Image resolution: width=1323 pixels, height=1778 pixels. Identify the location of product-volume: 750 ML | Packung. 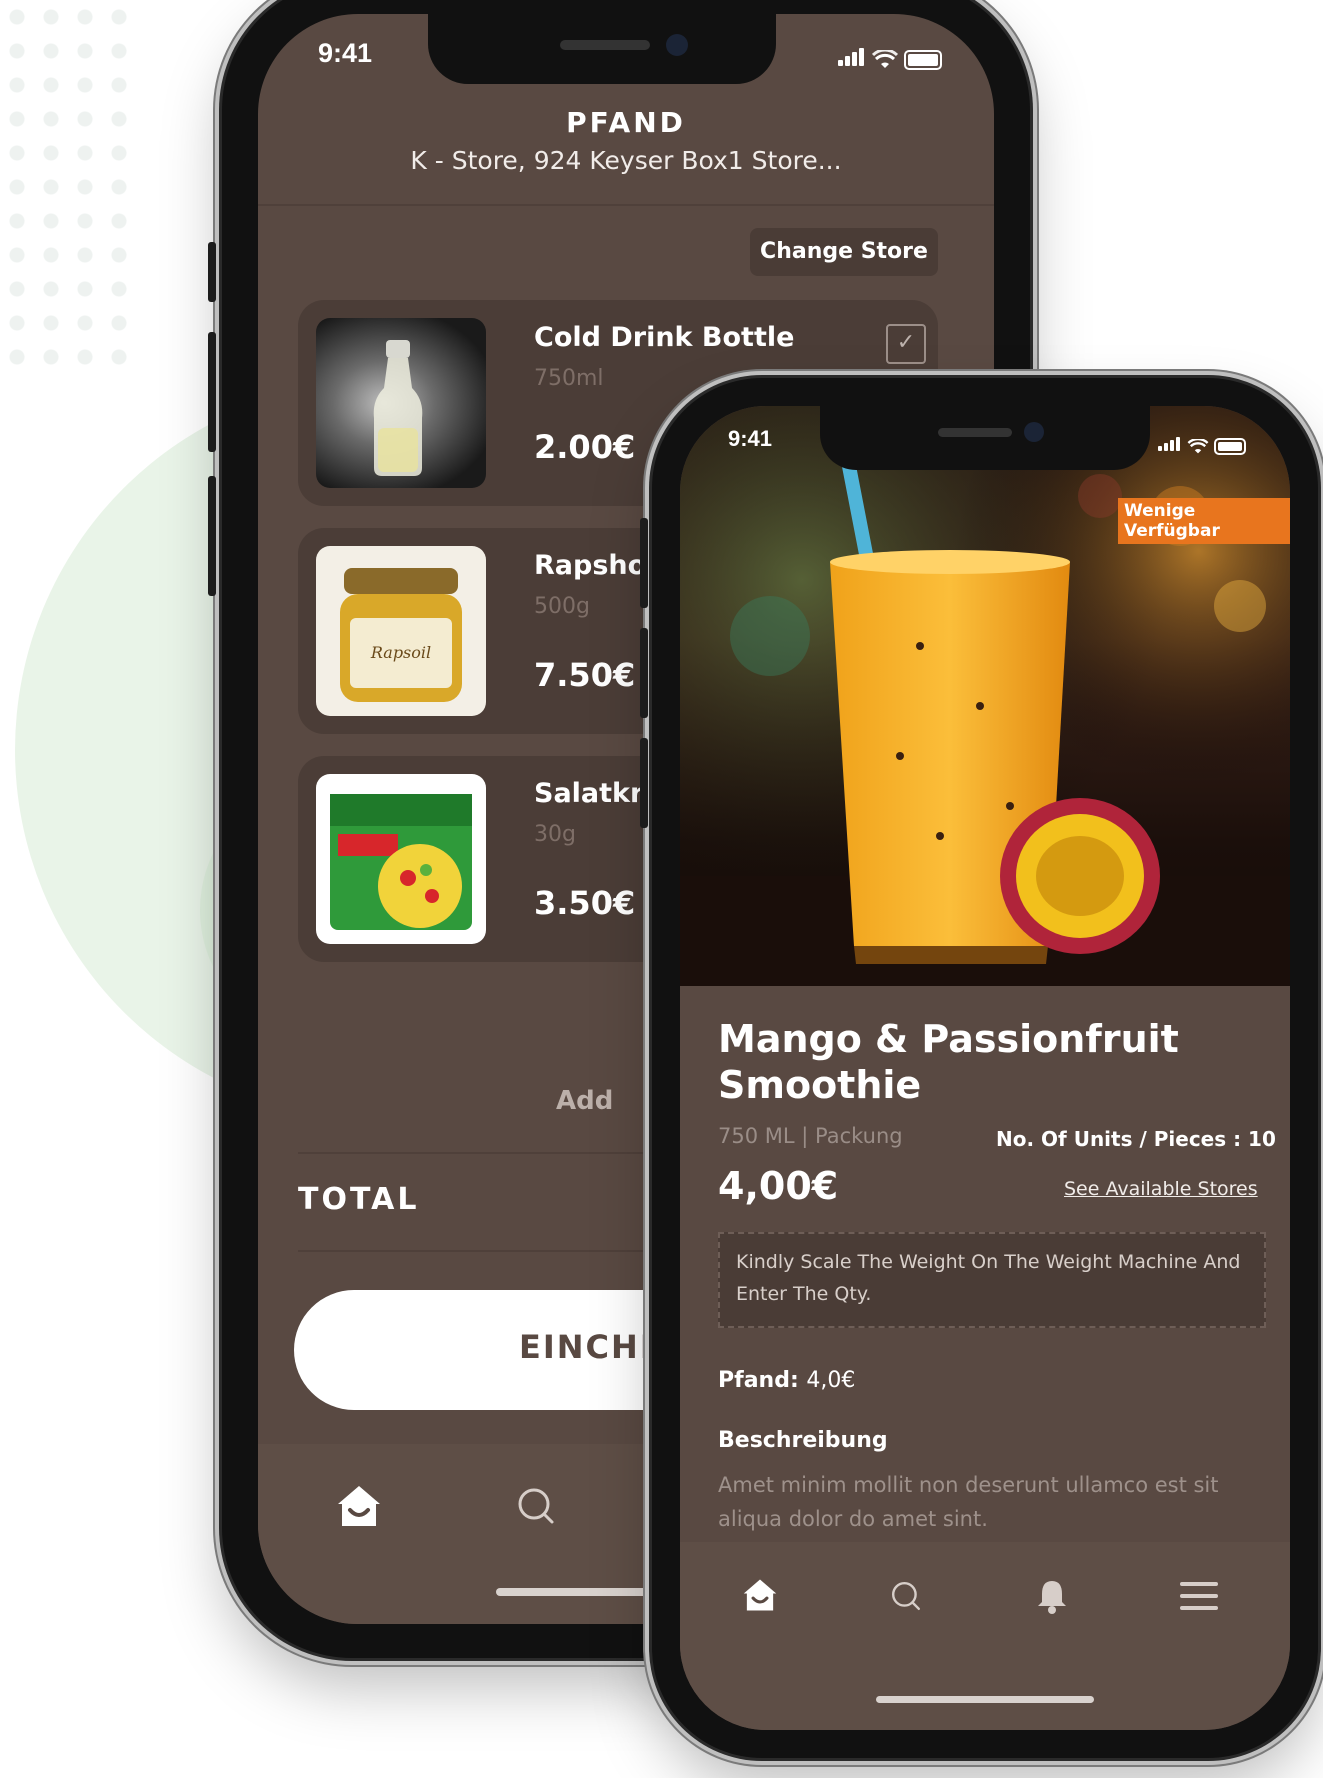
(810, 1136).